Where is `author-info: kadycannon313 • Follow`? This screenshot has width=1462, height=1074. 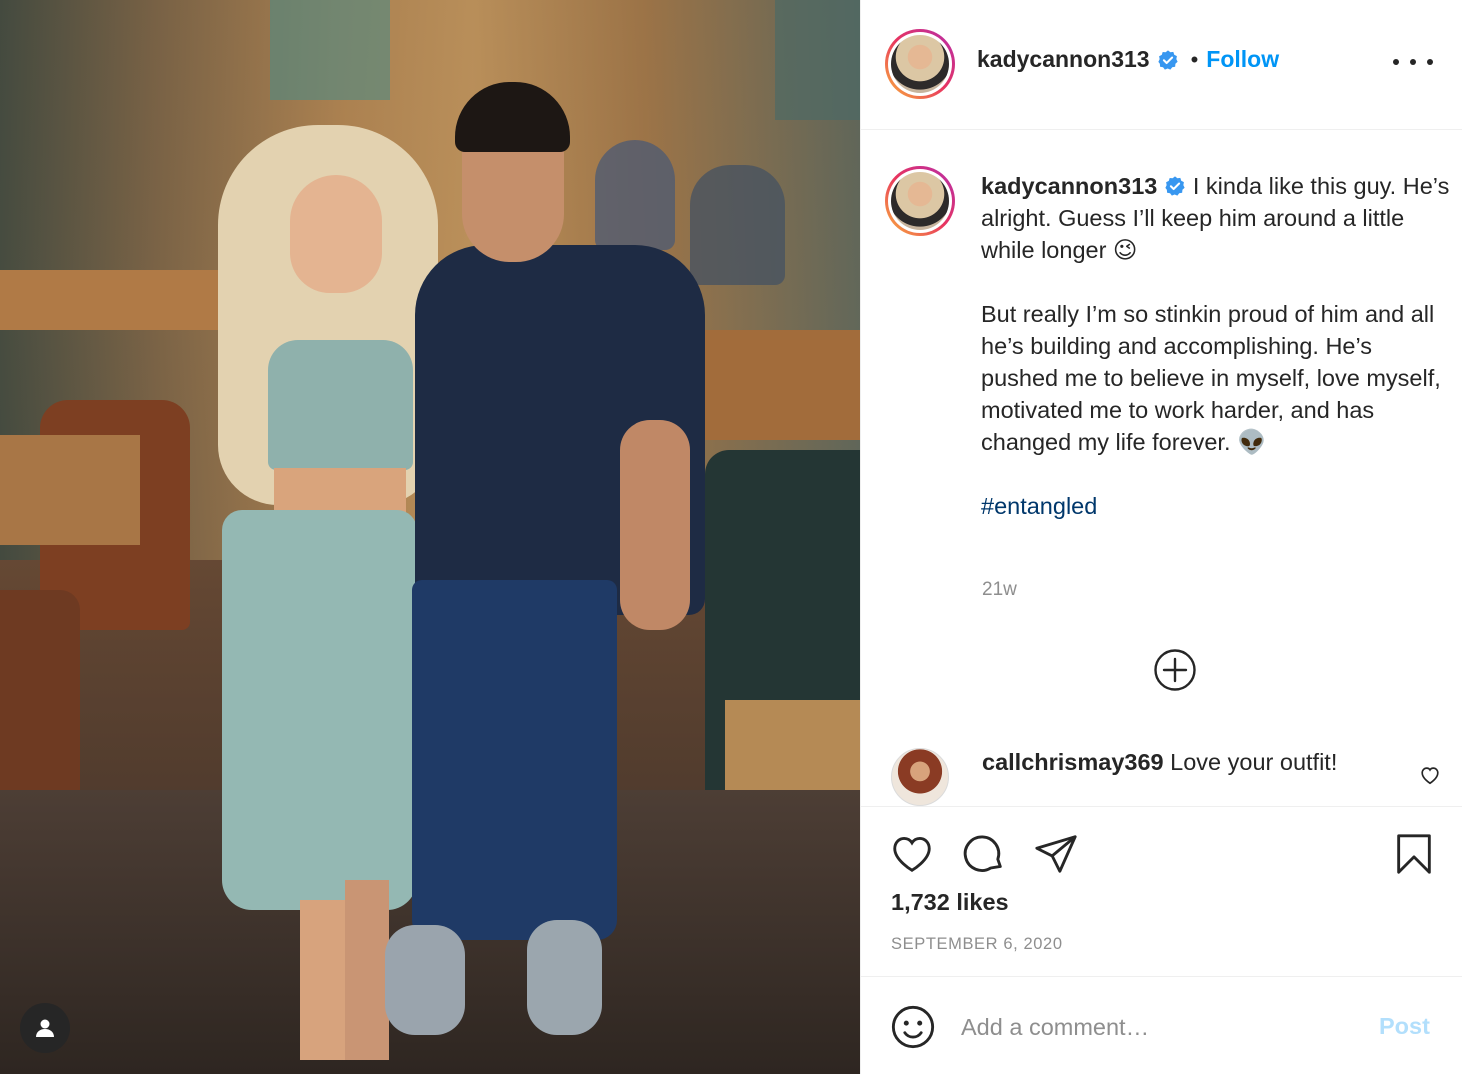 author-info: kadycannon313 • Follow is located at coordinates (1128, 59).